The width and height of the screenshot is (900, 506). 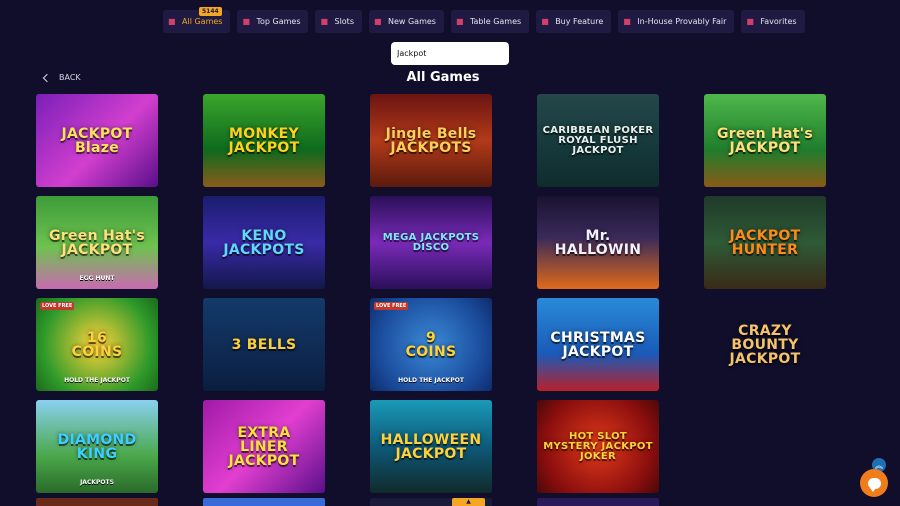 I want to click on game-card: Green Hat's JACKPOT EGG HUNT, so click(x=97, y=242).